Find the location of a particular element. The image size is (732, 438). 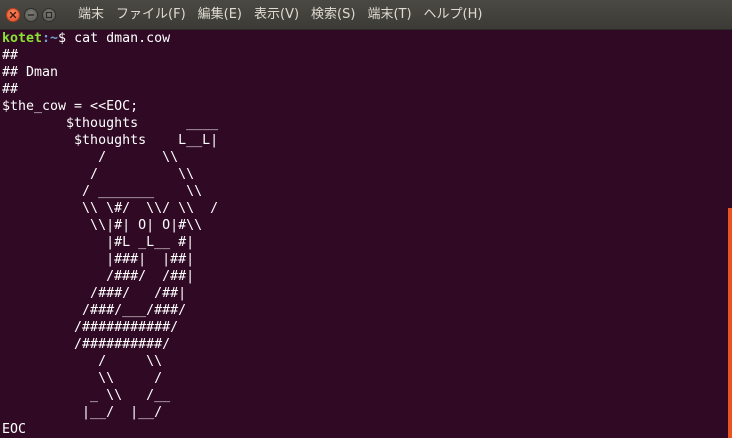

prompt-line: kotet:~$ cat dman.cow is located at coordinates (365, 38).